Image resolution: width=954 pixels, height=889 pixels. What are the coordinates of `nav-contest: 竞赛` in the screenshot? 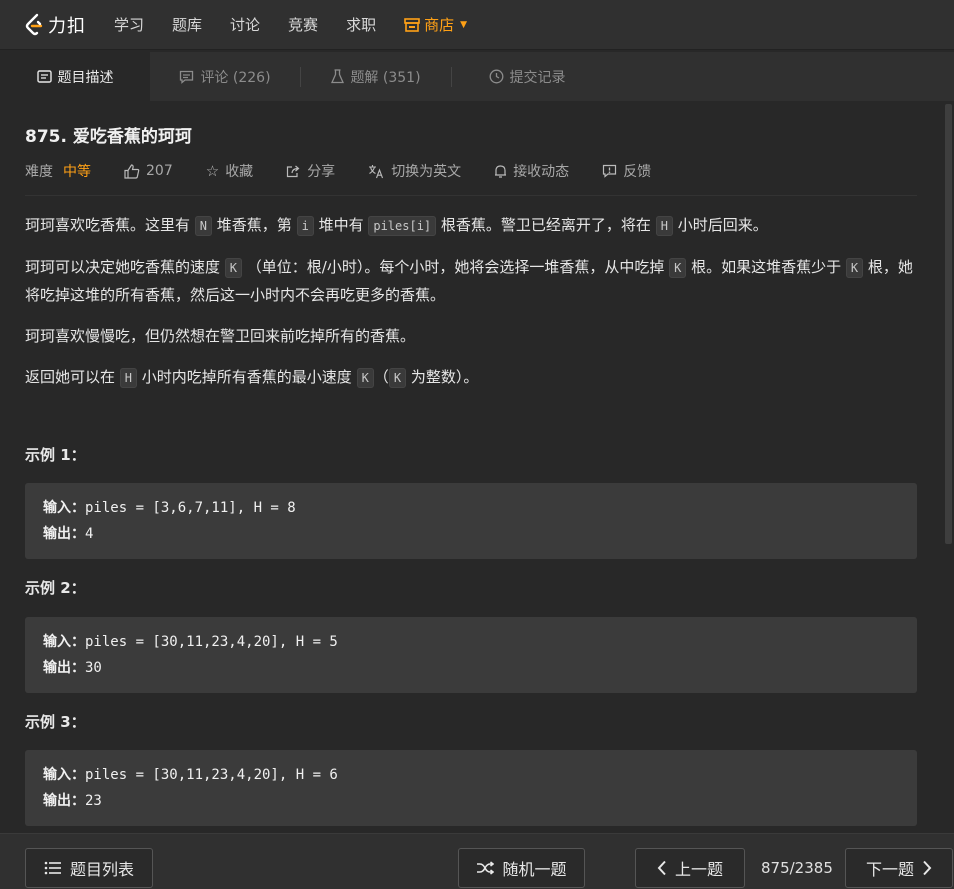 It's located at (303, 24).